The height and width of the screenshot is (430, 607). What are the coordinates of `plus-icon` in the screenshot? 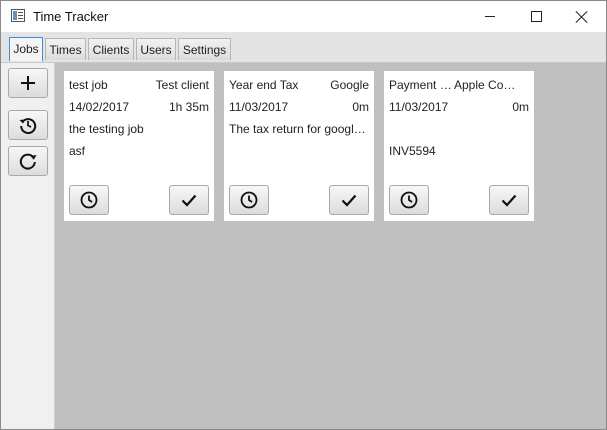 It's located at (28, 83).